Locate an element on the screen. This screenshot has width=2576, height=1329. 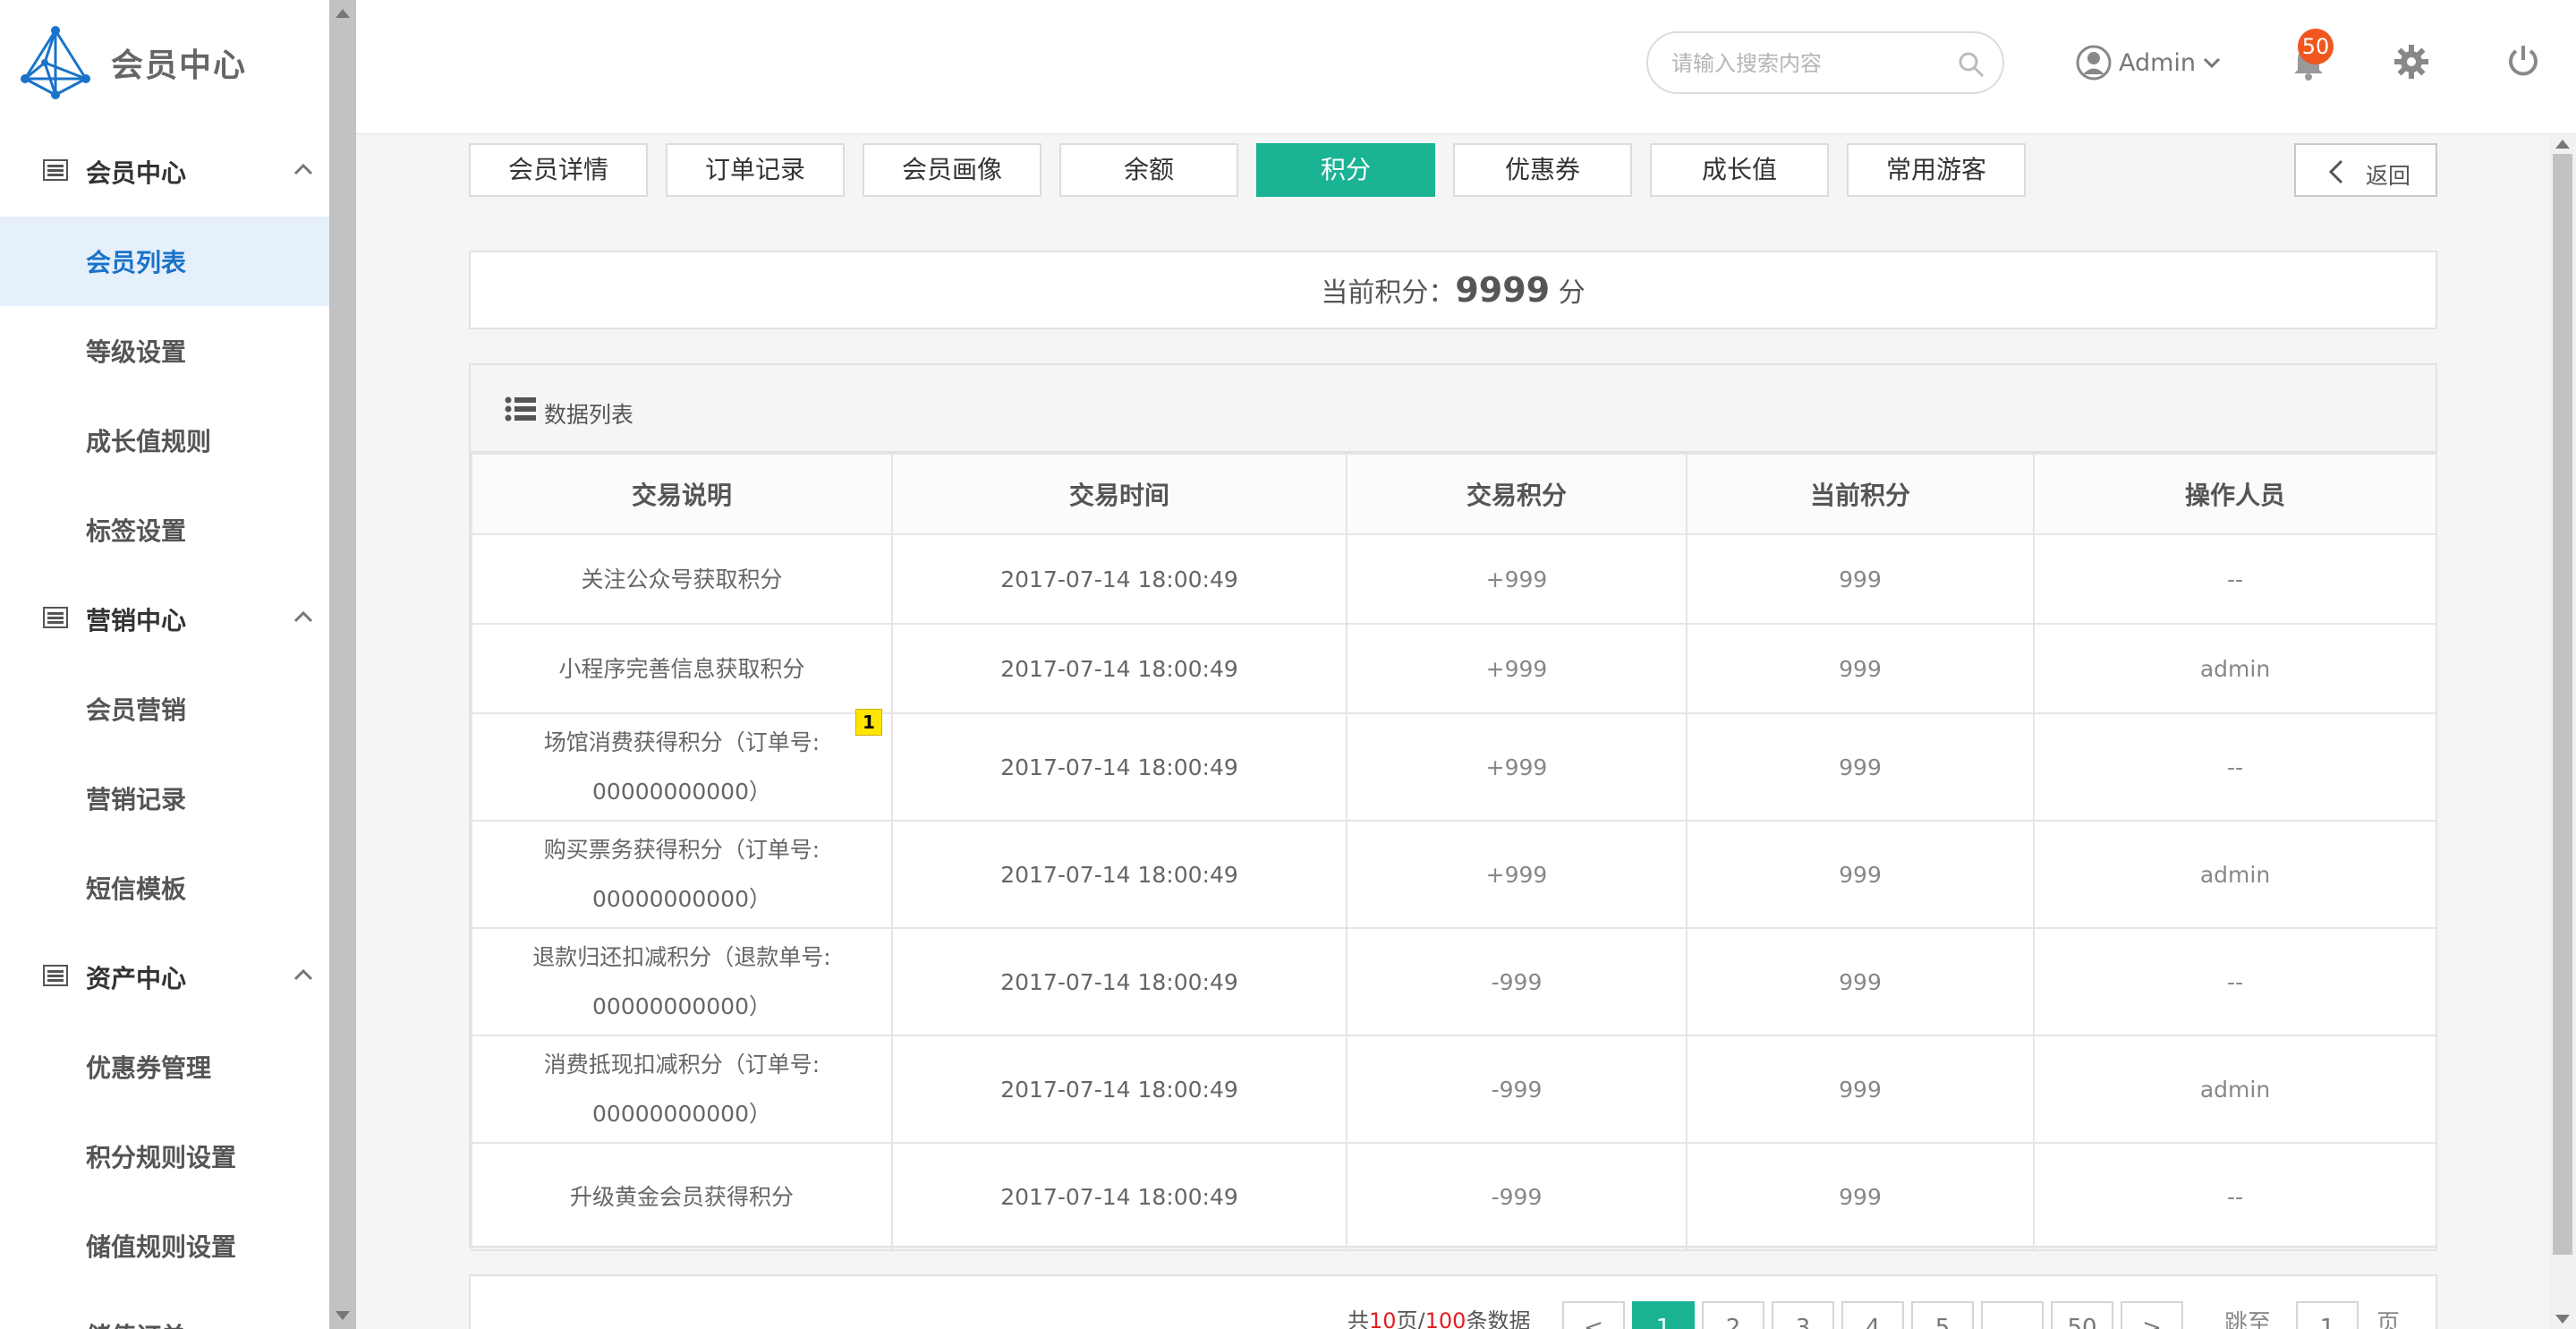
description-line: 购买票务获得积分（订单号: is located at coordinates (681, 850).